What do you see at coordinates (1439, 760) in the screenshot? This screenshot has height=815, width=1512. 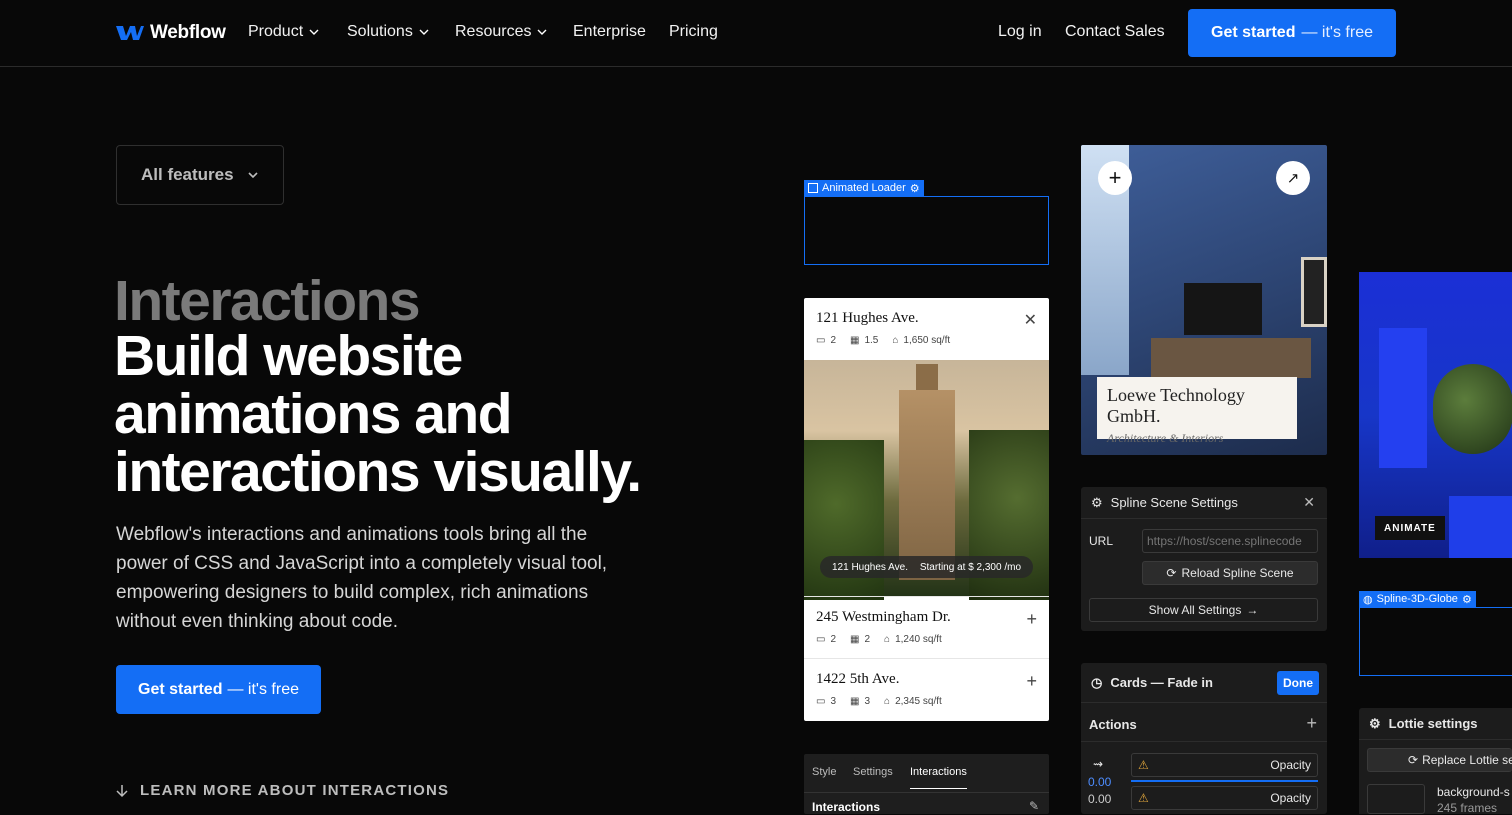 I see `replace-lottie-button: ⟳ Replace Lottie se` at bounding box center [1439, 760].